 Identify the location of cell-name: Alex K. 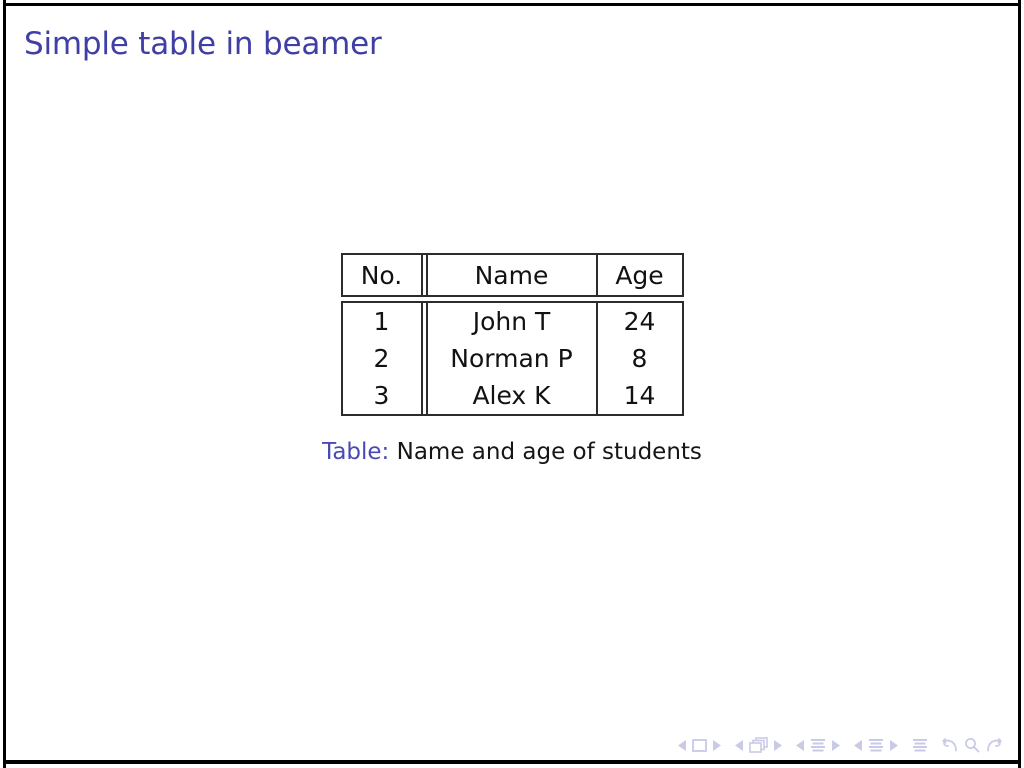
(511, 395).